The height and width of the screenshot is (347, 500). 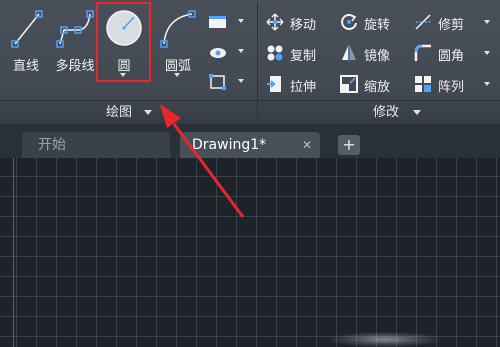 I want to click on trim-button: 修剪, so click(x=457, y=22).